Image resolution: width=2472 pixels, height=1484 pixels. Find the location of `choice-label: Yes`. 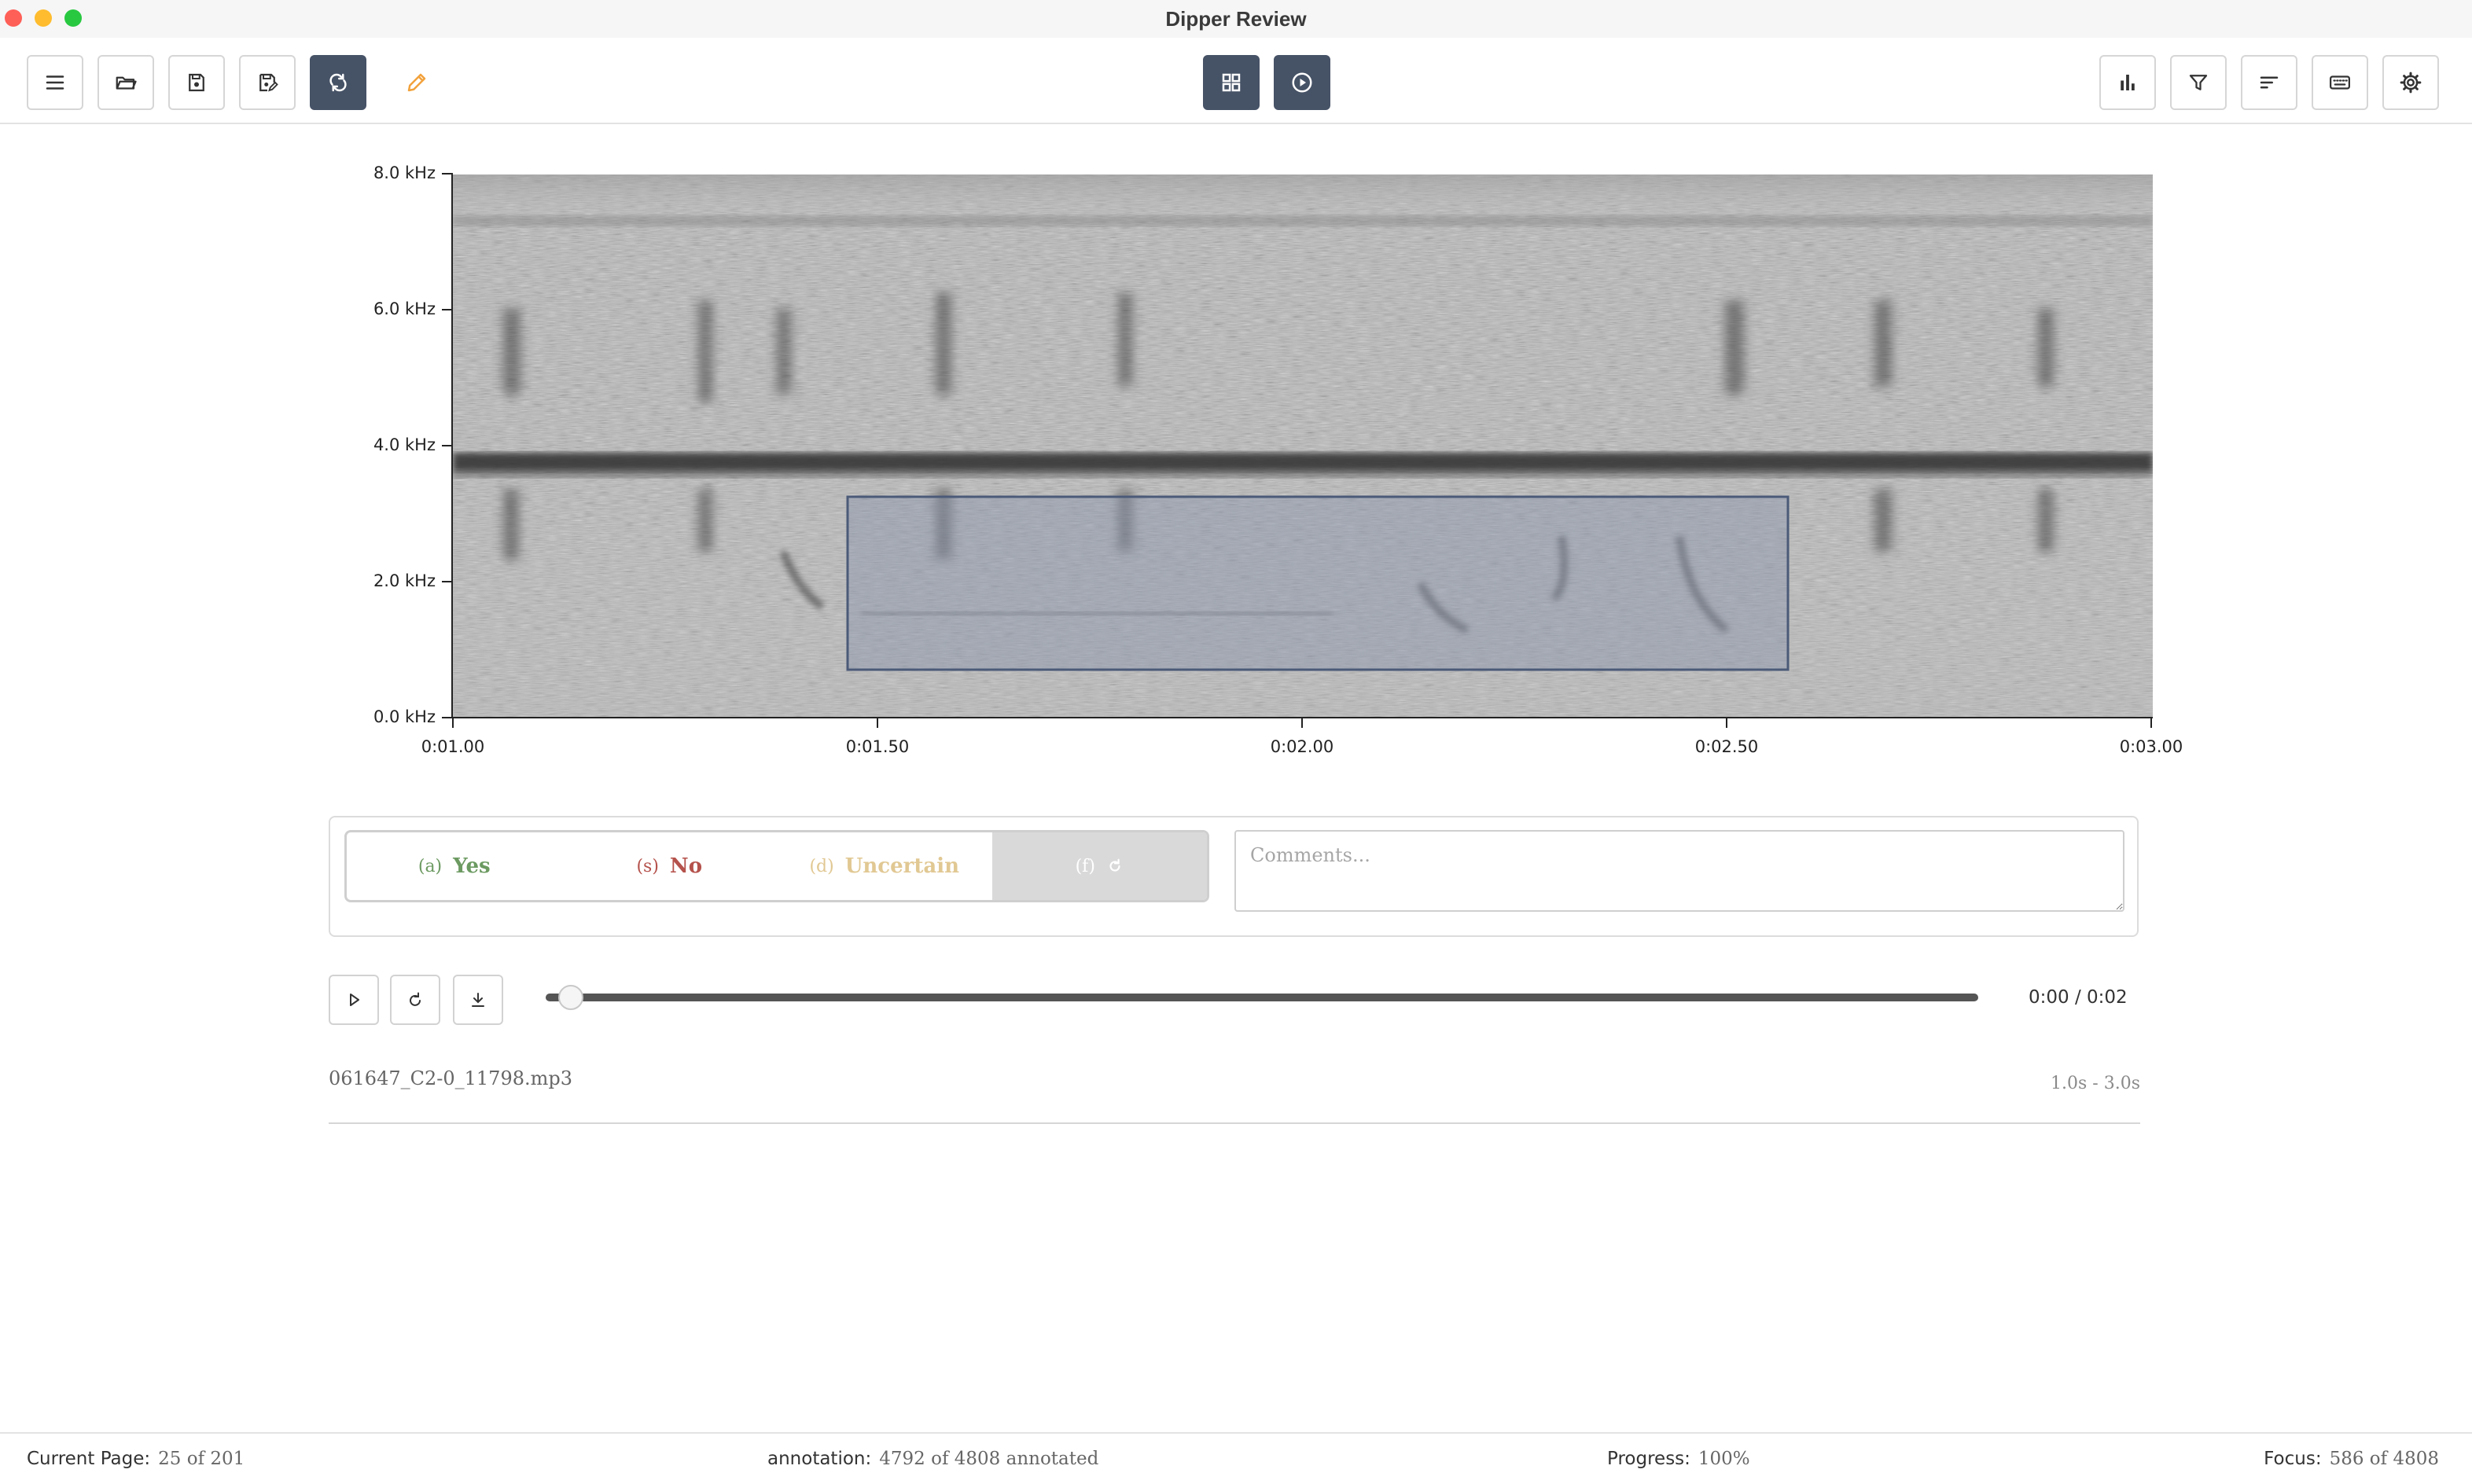

choice-label: Yes is located at coordinates (472, 866).